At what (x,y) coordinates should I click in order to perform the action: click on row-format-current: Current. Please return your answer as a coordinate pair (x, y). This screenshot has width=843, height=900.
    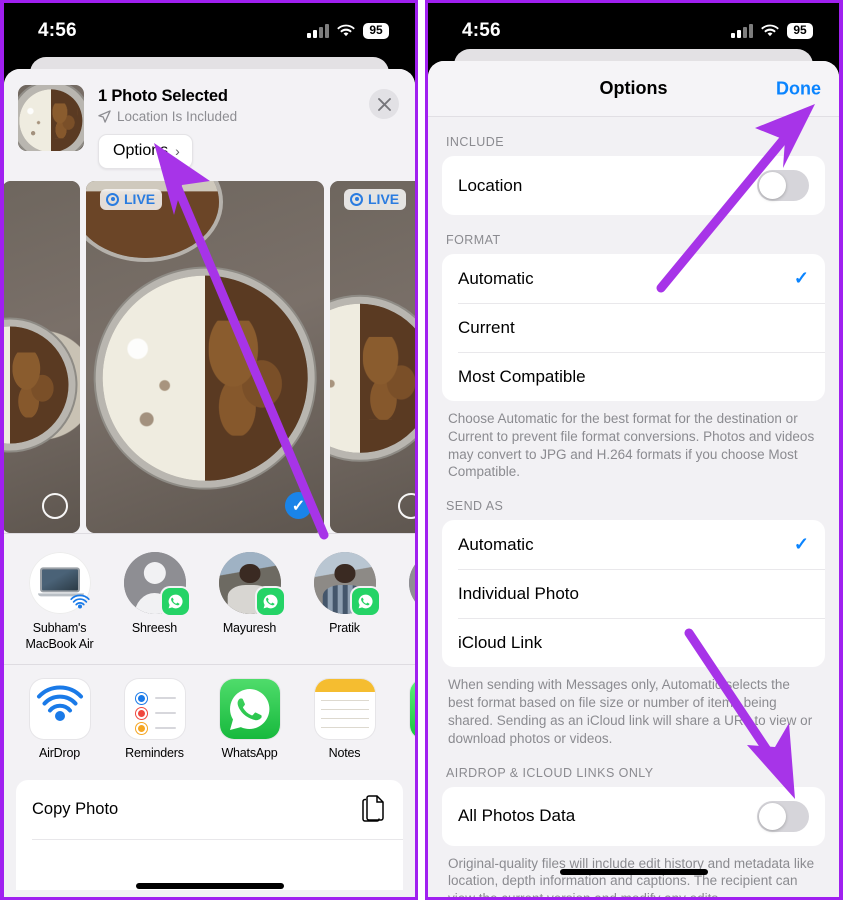
    Looking at the image, I should click on (633, 328).